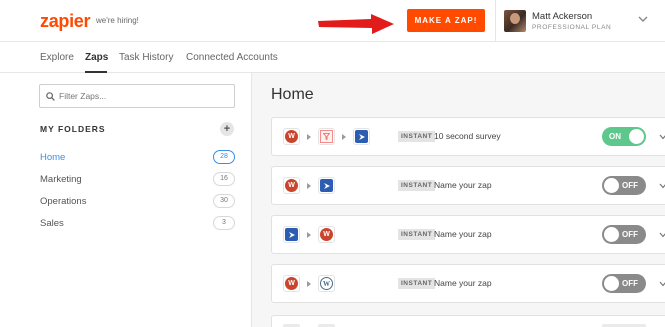  What do you see at coordinates (624, 136) in the screenshot?
I see `zap-toggle: ON` at bounding box center [624, 136].